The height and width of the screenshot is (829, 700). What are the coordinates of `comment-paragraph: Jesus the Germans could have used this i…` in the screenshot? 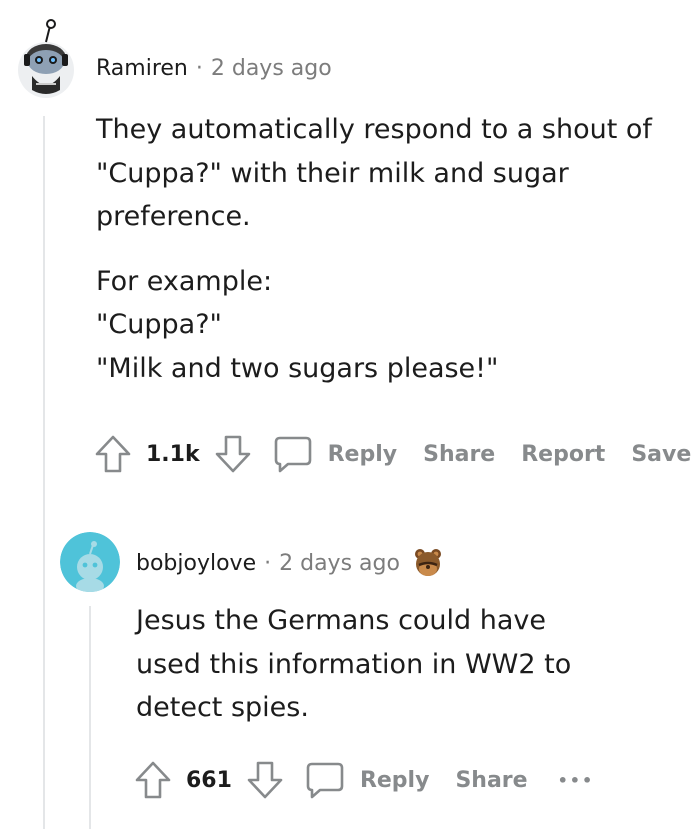 It's located at (354, 664).